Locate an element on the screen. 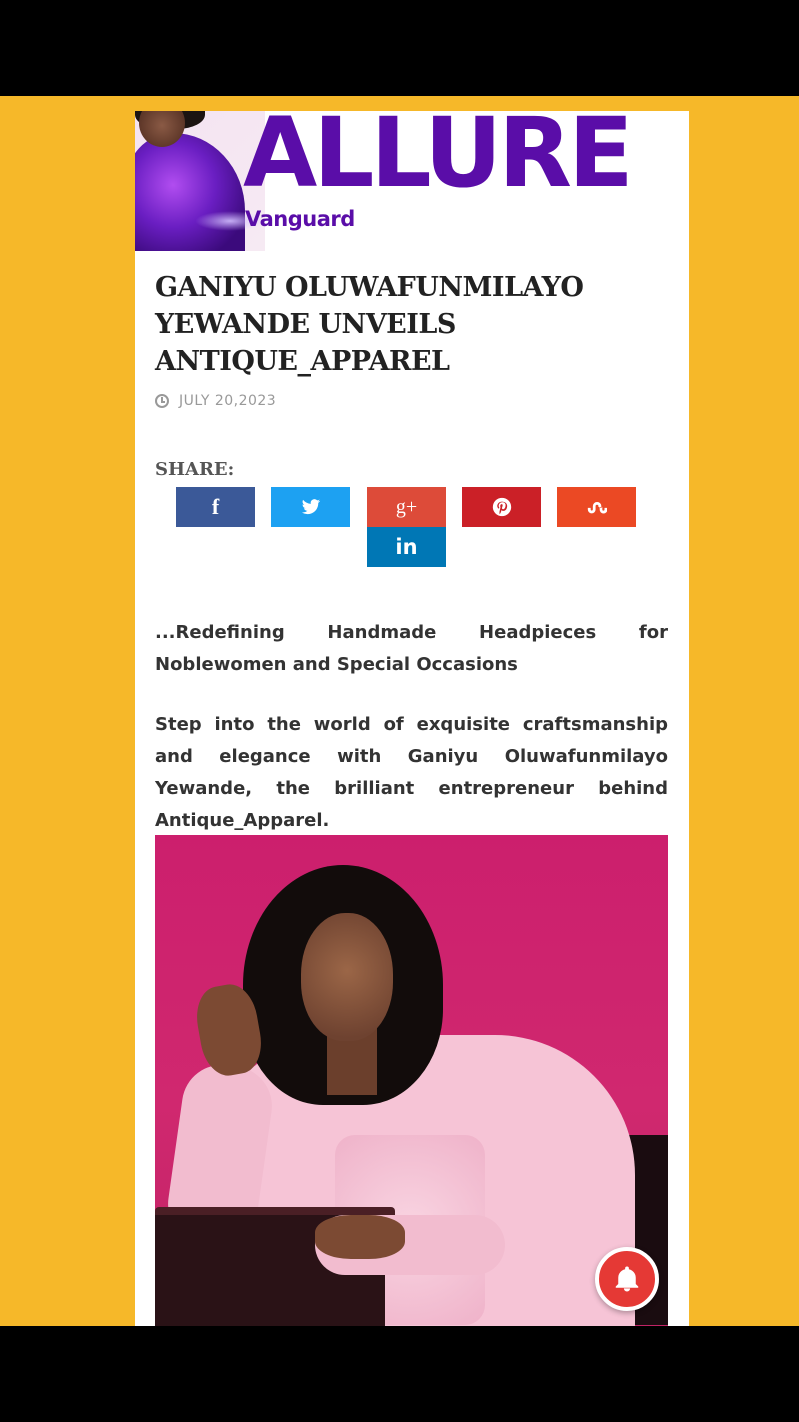  facebook-icon: f is located at coordinates (215, 506).